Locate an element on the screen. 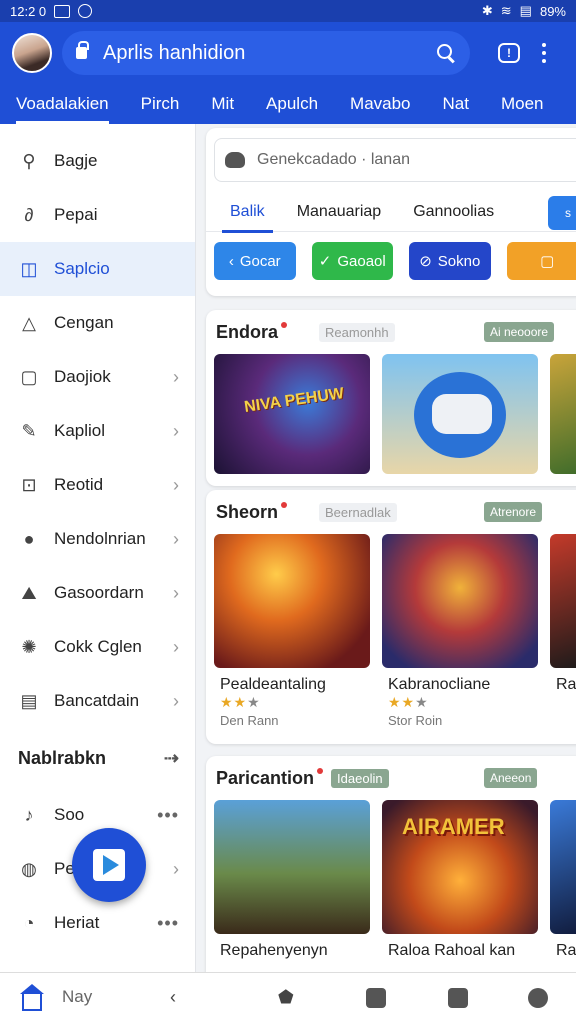 This screenshot has width=576, height=1024. tab-1: Pirch is located at coordinates (160, 104).